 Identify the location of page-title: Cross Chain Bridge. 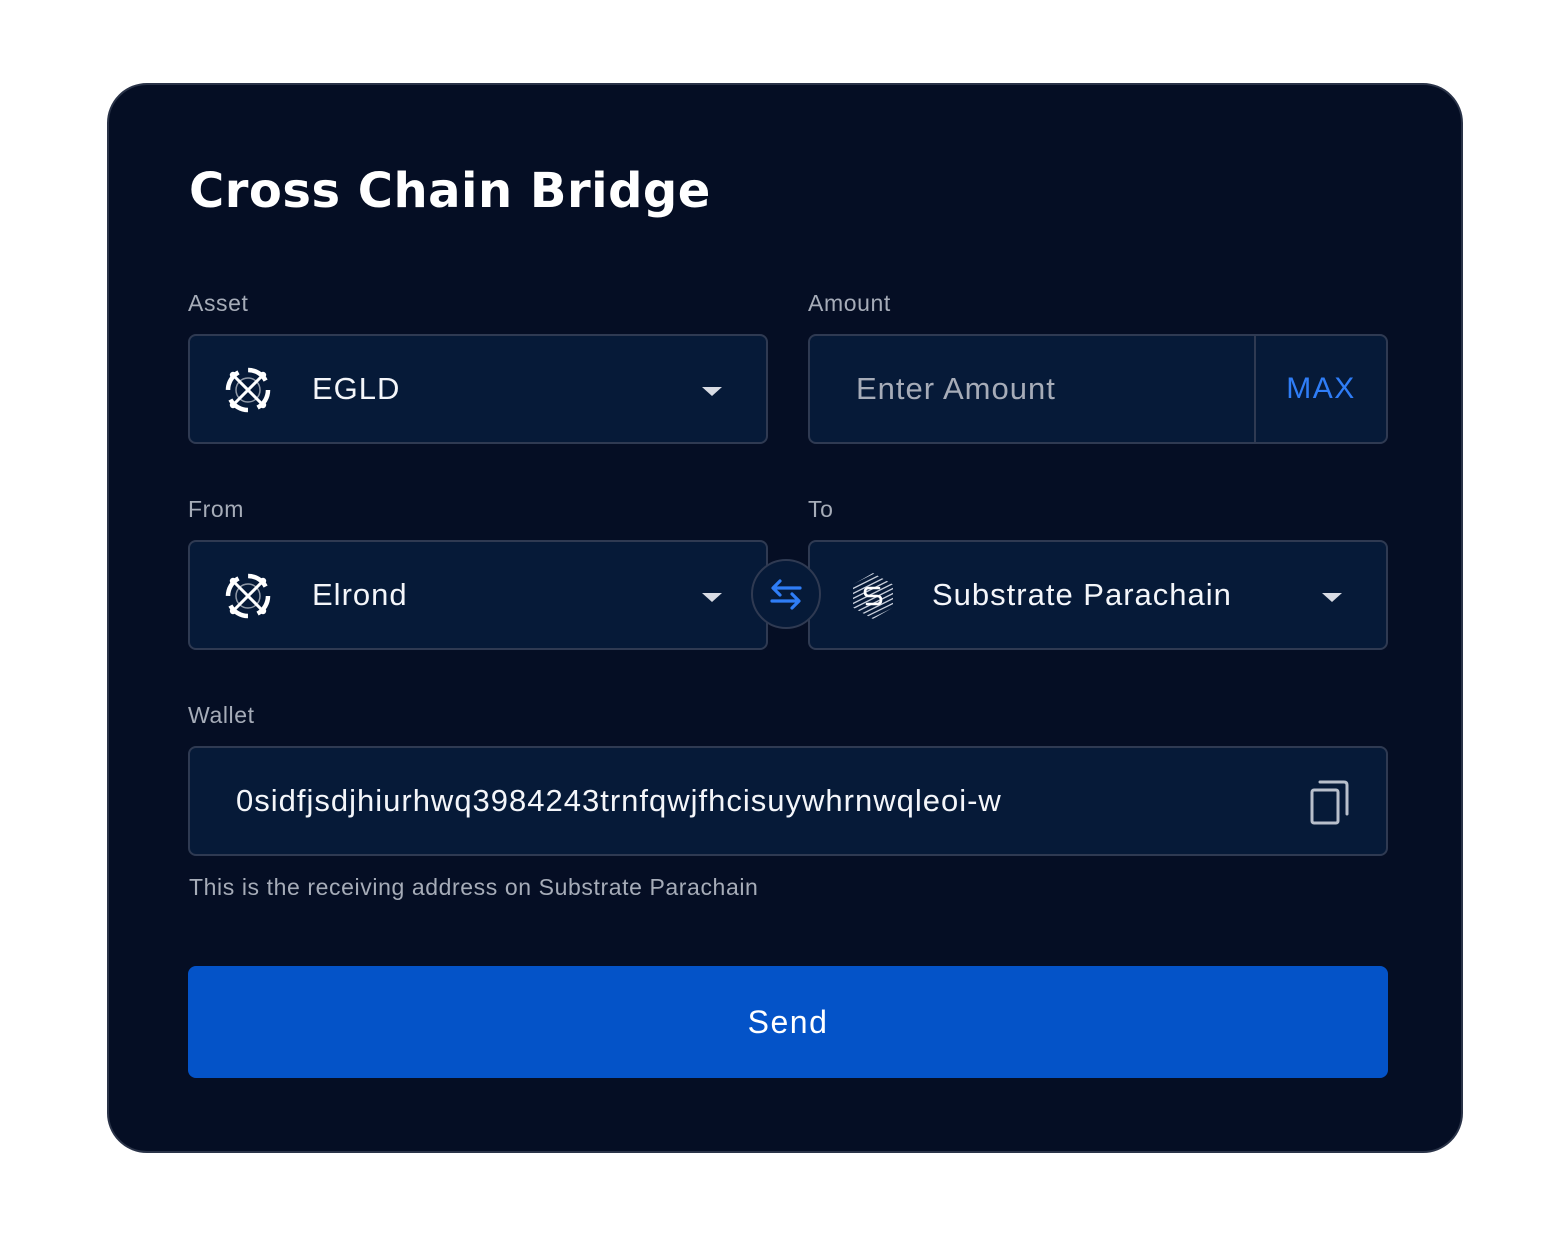
(450, 191).